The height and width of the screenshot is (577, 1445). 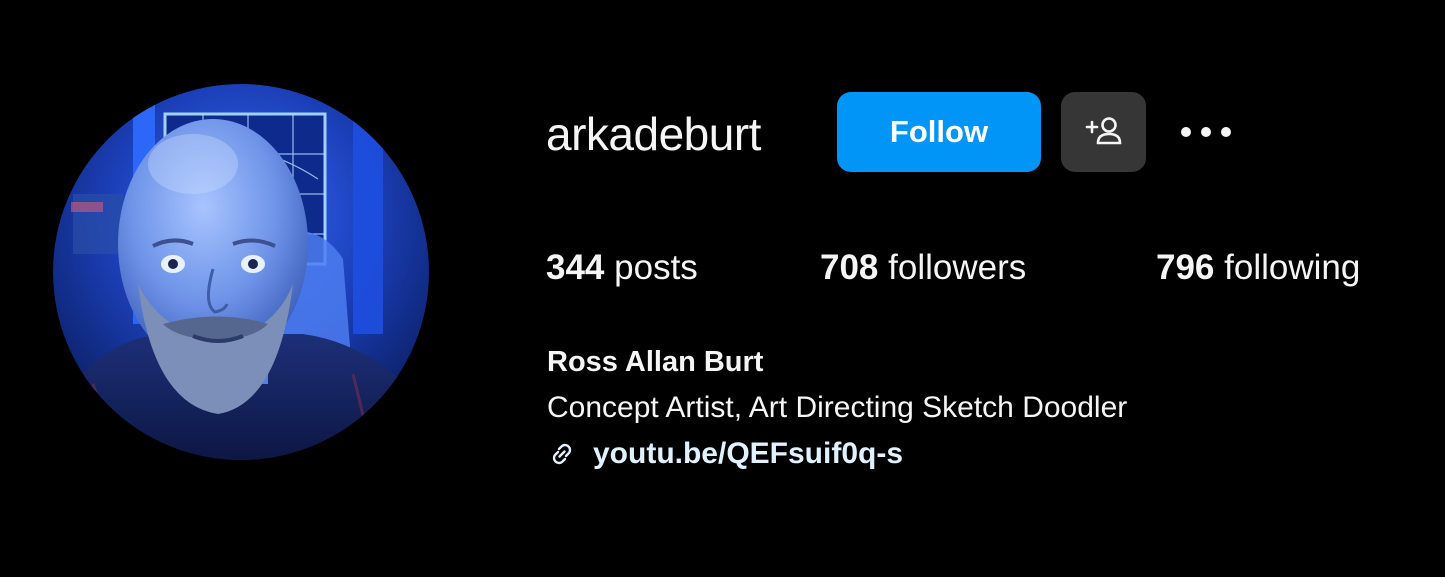 What do you see at coordinates (1292, 267) in the screenshot?
I see `following-label: following` at bounding box center [1292, 267].